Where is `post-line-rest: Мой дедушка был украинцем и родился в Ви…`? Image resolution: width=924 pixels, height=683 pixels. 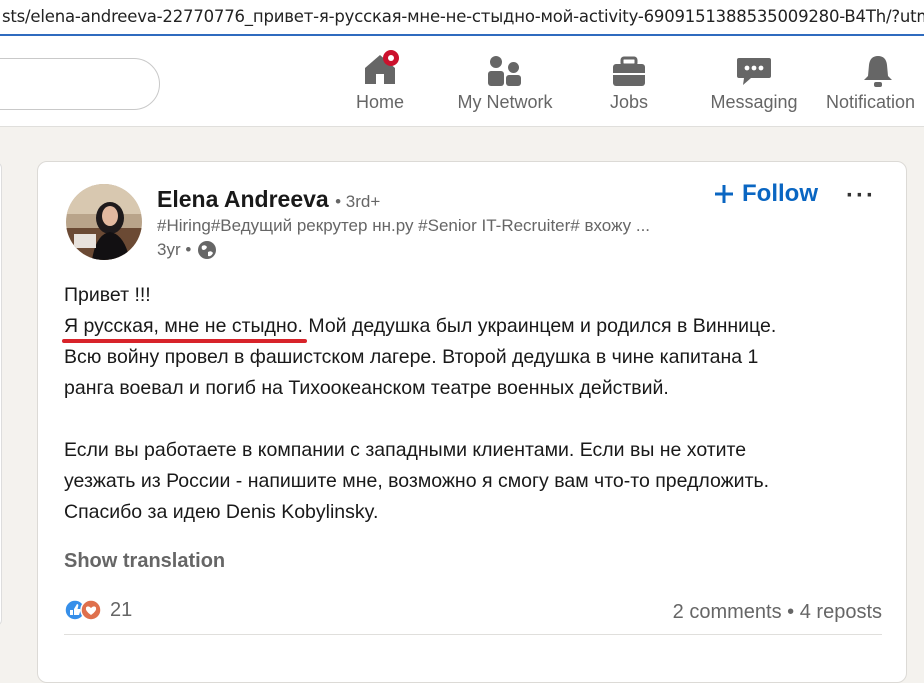 post-line-rest: Мой дедушка был украинцем и родился в Ви… is located at coordinates (539, 326).